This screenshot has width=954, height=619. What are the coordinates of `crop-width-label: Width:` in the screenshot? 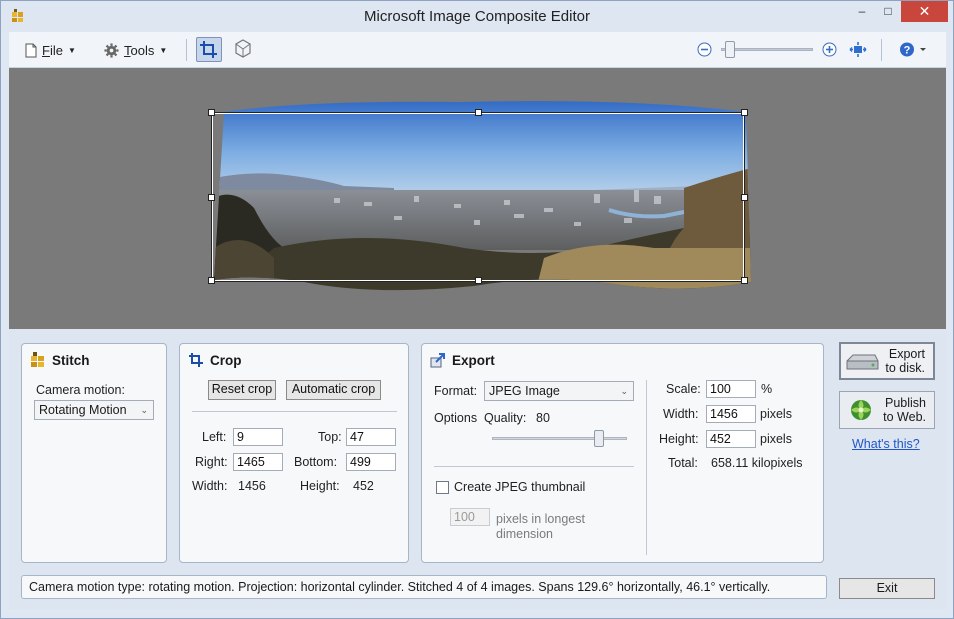 It's located at (210, 486).